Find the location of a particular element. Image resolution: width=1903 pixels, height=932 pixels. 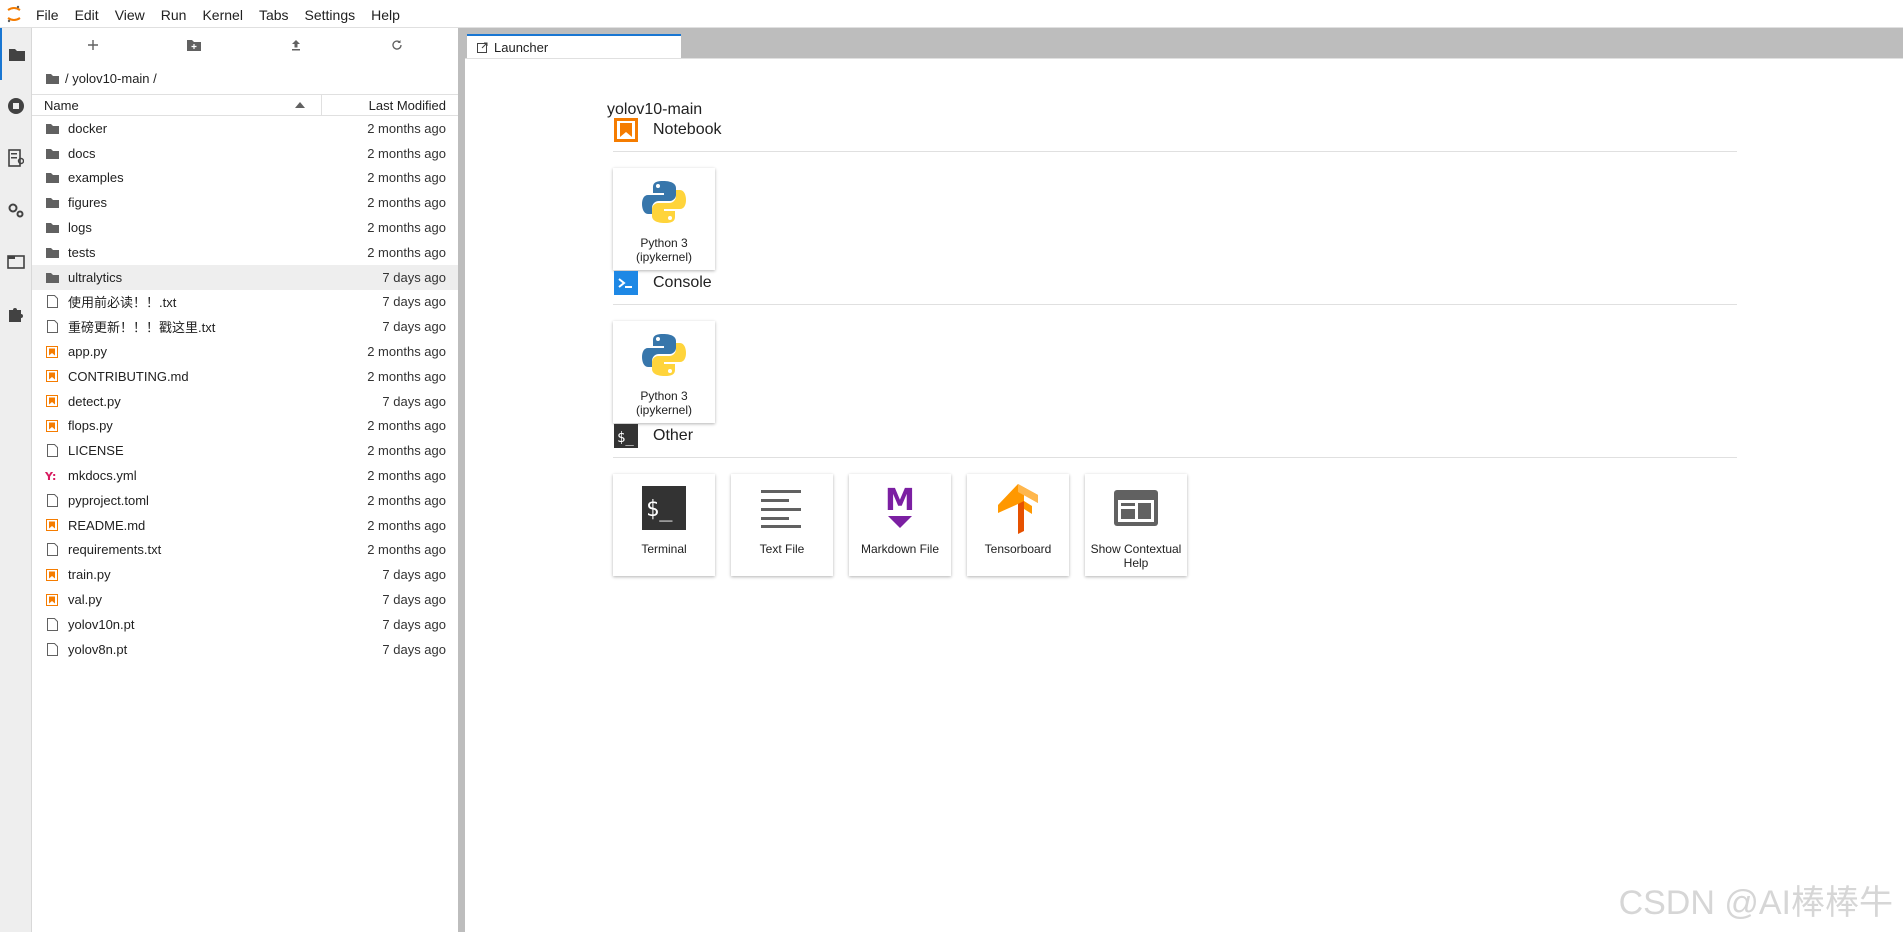

panel-splitter is located at coordinates (461, 480).